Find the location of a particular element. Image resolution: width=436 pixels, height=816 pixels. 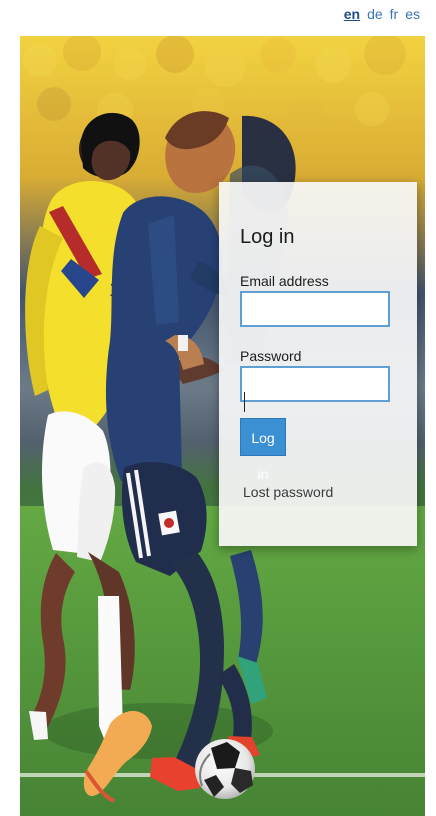

language-en-link: en is located at coordinates (352, 14).